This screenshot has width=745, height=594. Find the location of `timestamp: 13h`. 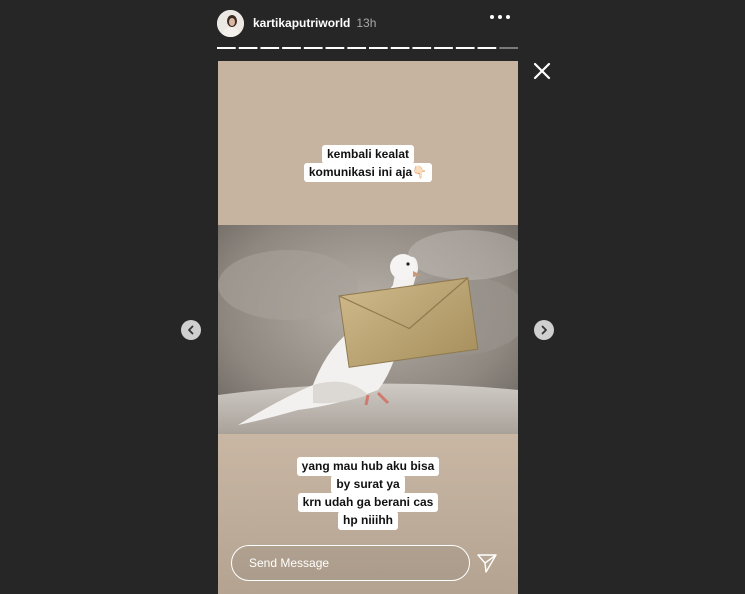

timestamp: 13h is located at coordinates (366, 23).